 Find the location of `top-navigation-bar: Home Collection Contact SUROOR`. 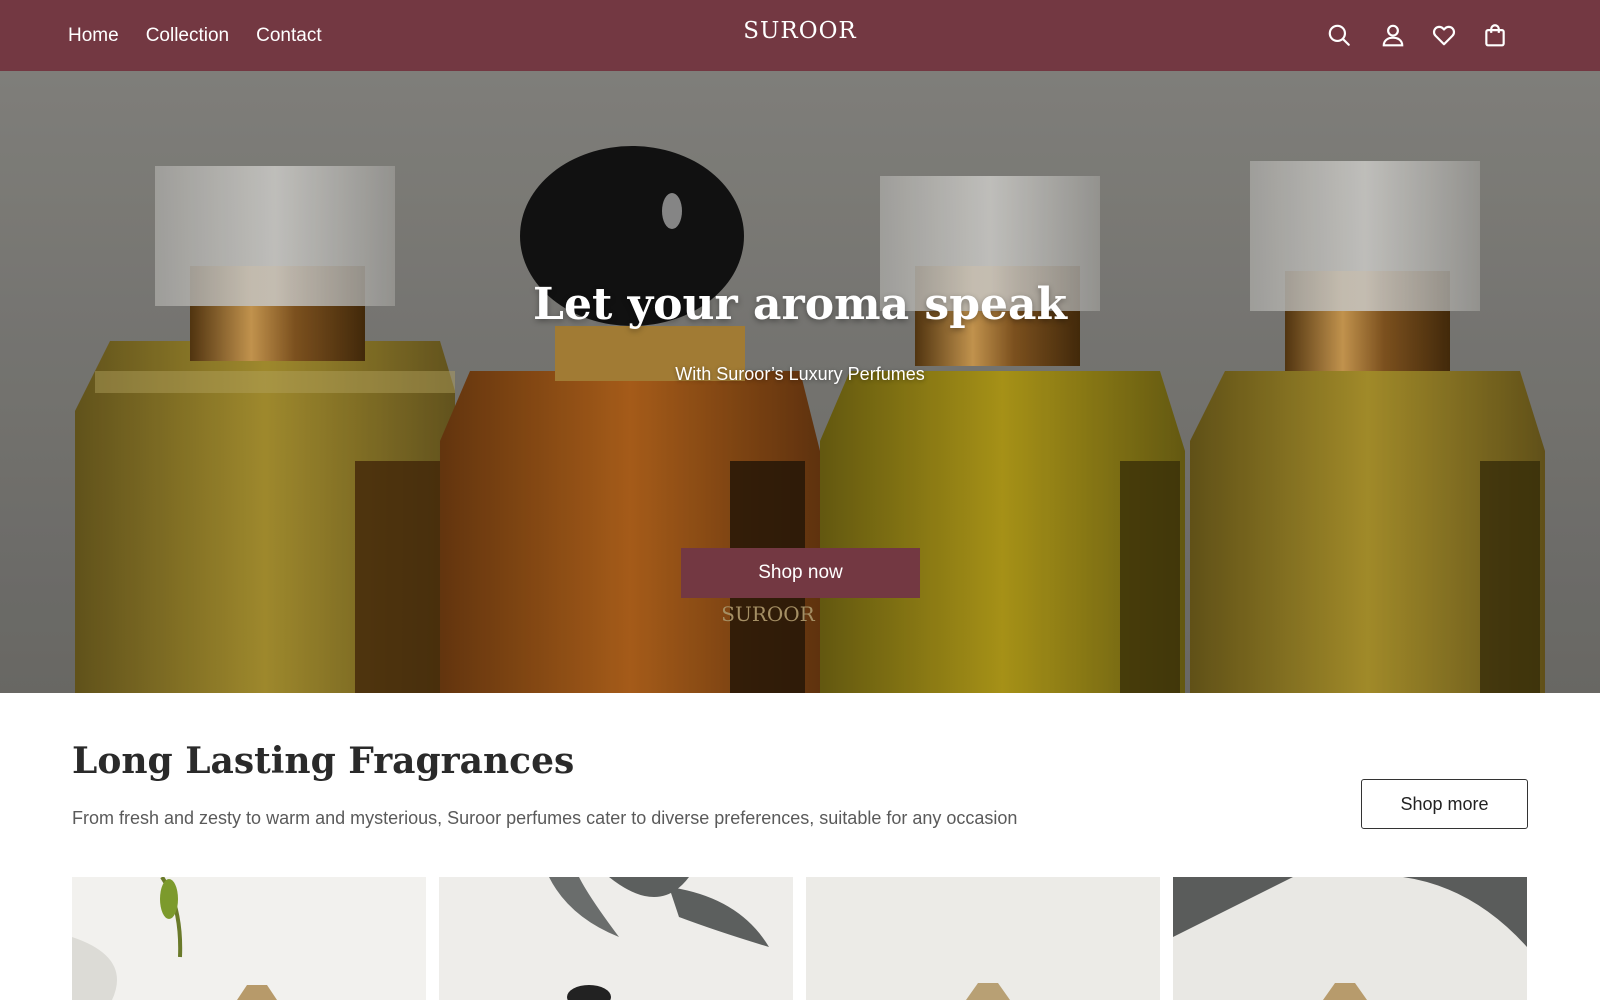

top-navigation-bar: Home Collection Contact SUROOR is located at coordinates (800, 35).